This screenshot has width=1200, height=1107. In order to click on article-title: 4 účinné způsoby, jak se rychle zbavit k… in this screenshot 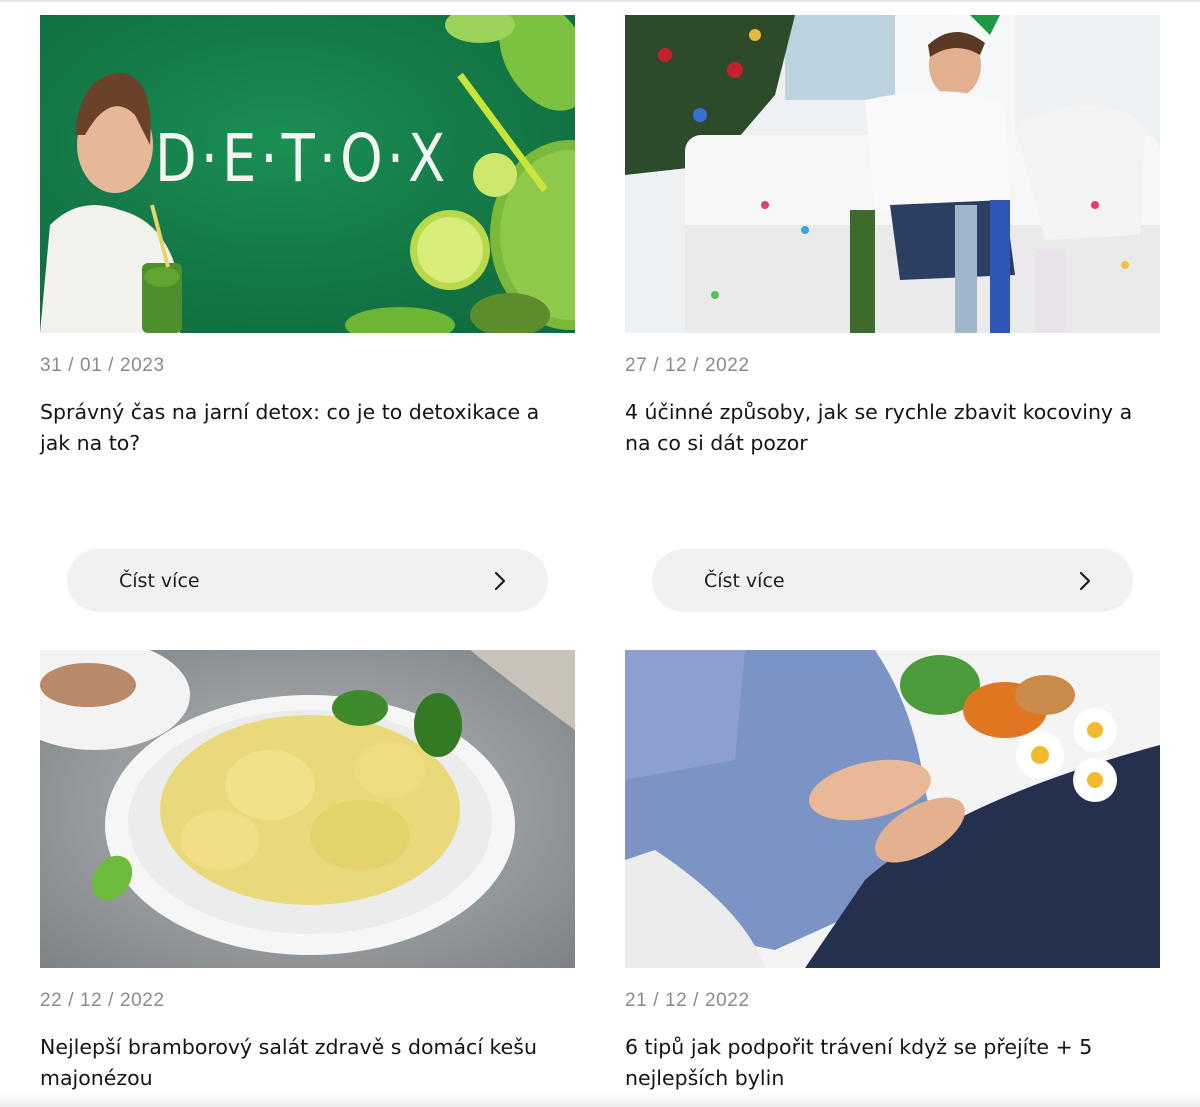, I will do `click(892, 428)`.